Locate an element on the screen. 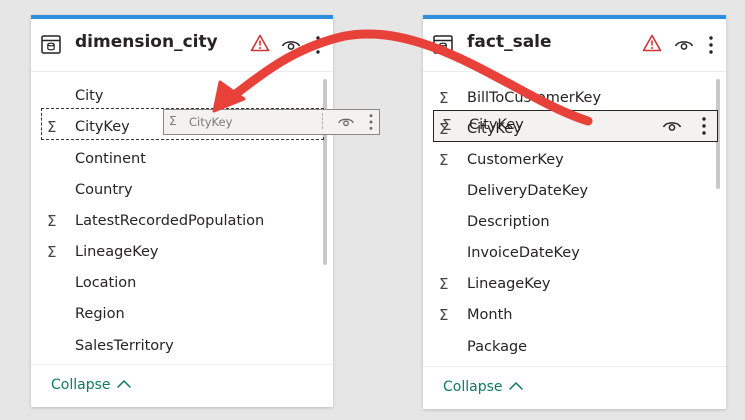 Image resolution: width=745 pixels, height=420 pixels. sigma-icon: Σ is located at coordinates (444, 129).